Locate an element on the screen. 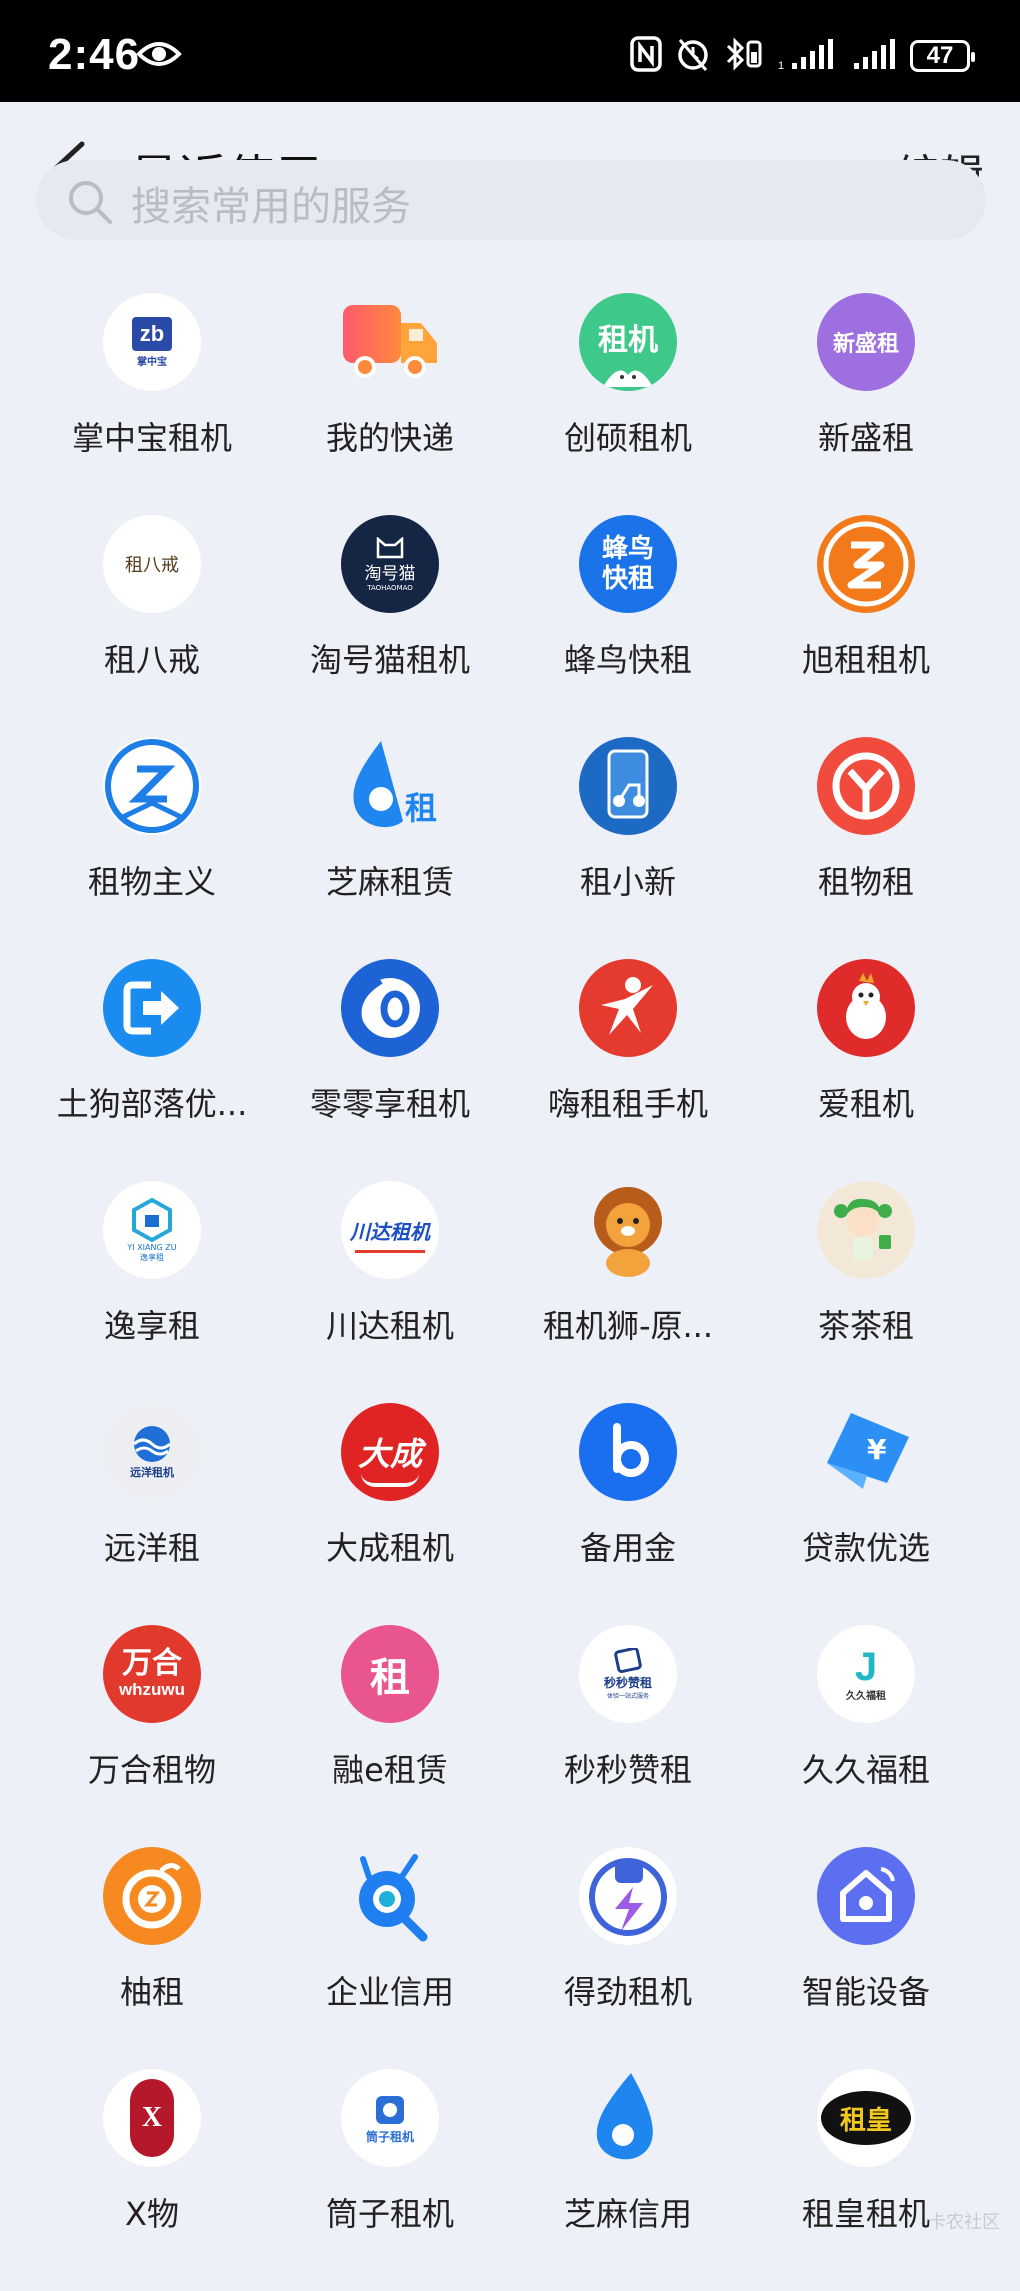 This screenshot has width=1020, height=2291. app-label: 蜂鸟快租 is located at coordinates (627, 660).